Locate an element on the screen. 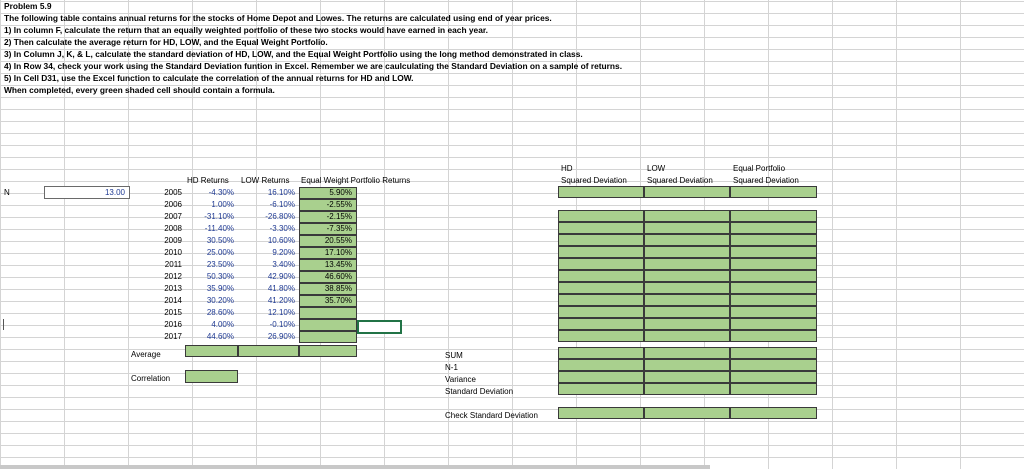 The width and height of the screenshot is (1024, 469). hd-return-cell: 25.00% is located at coordinates (210, 252).